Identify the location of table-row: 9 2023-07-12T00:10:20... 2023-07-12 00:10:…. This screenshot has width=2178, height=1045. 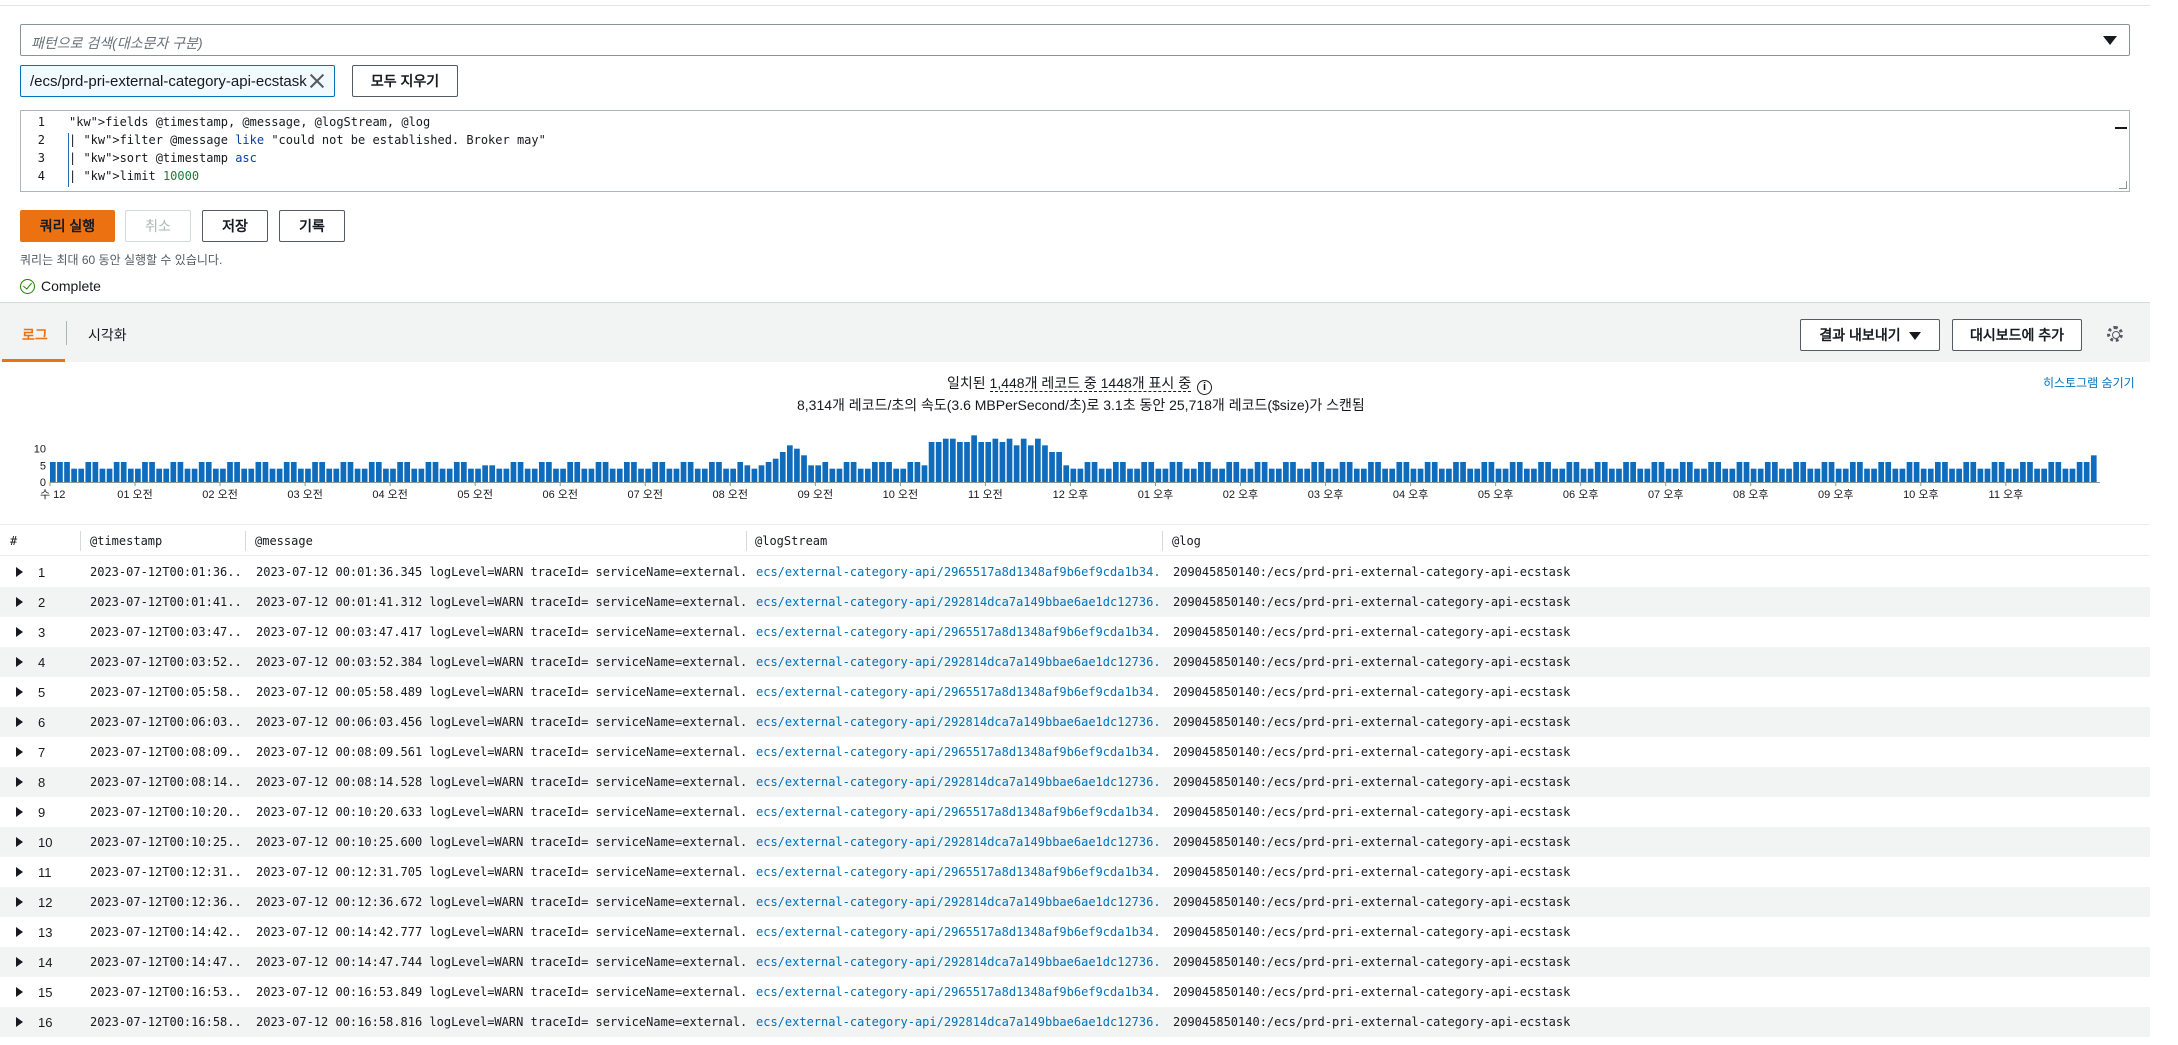
(1075, 812).